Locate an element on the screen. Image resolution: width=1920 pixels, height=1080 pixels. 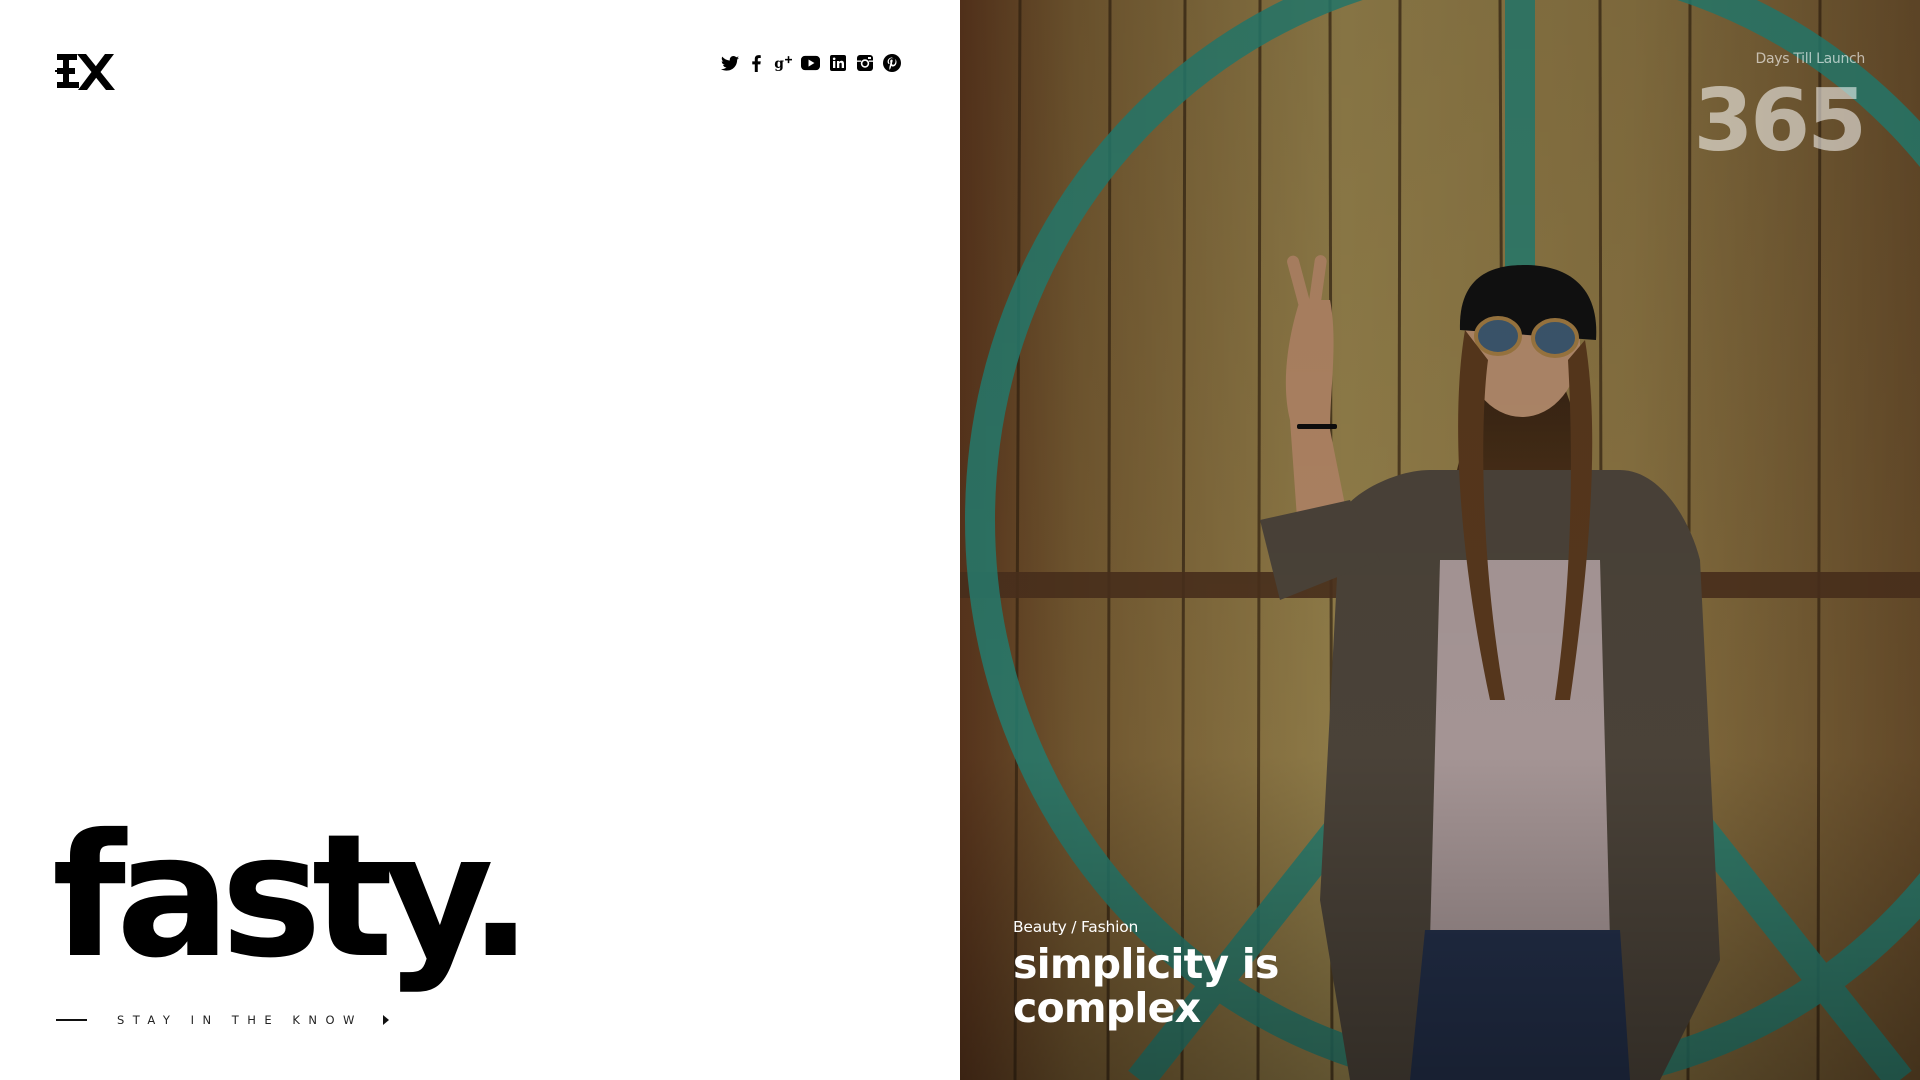
brand-logo is located at coordinates (86, 72).